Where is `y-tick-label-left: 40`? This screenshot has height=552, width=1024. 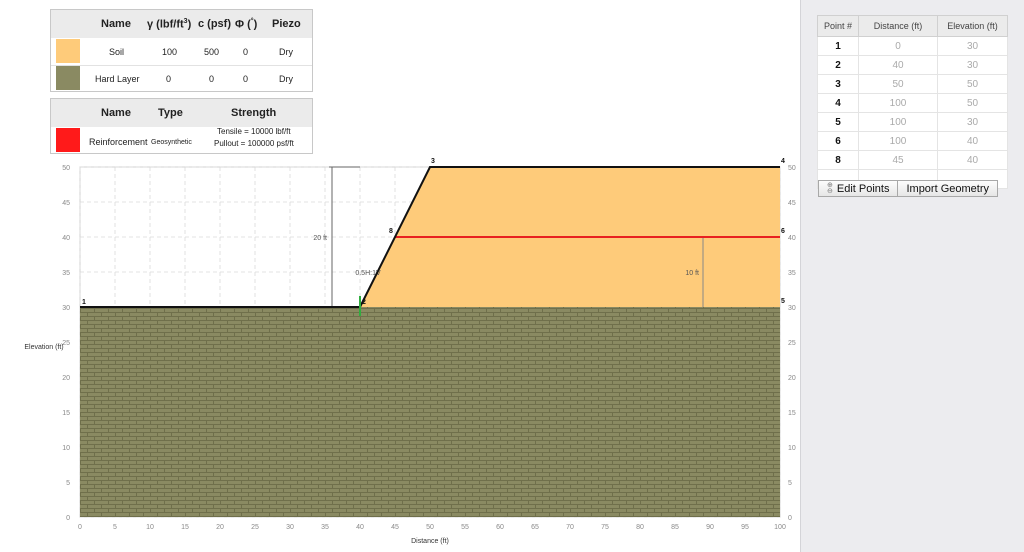 y-tick-label-left: 40 is located at coordinates (66, 238).